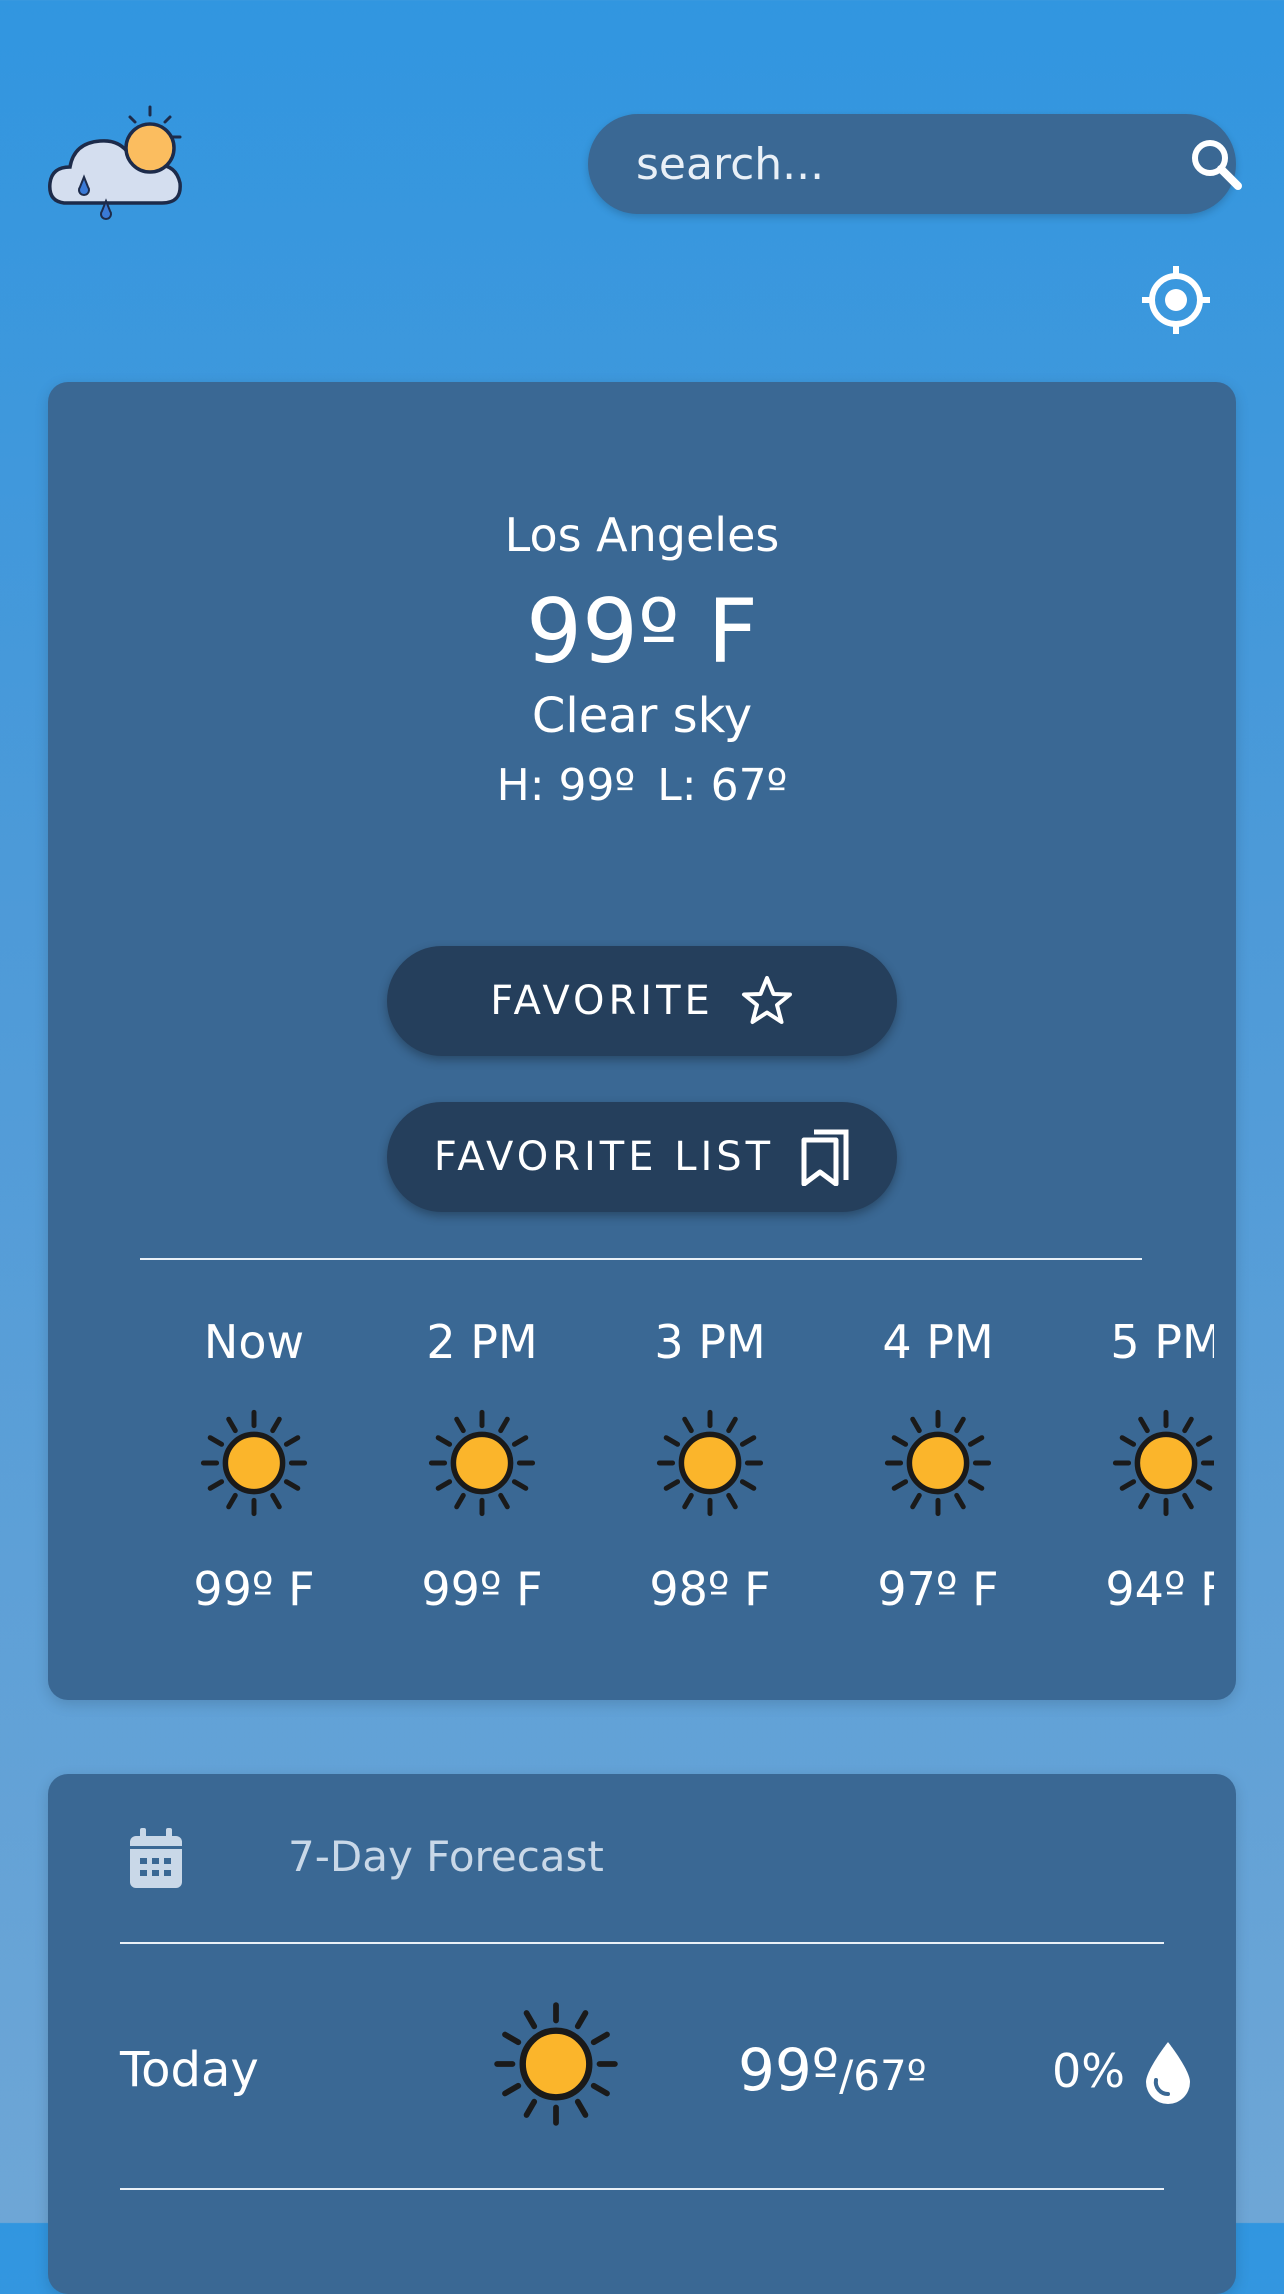 This screenshot has height=2294, width=1284. What do you see at coordinates (1159, 1589) in the screenshot?
I see `hour-temp: 94º F` at bounding box center [1159, 1589].